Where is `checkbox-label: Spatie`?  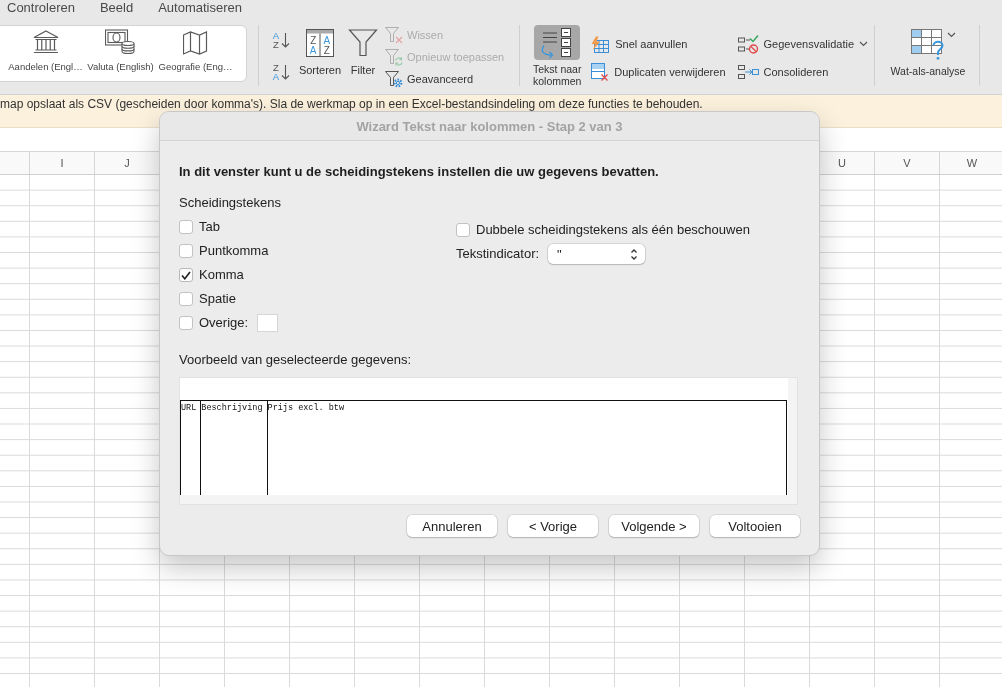 checkbox-label: Spatie is located at coordinates (217, 299).